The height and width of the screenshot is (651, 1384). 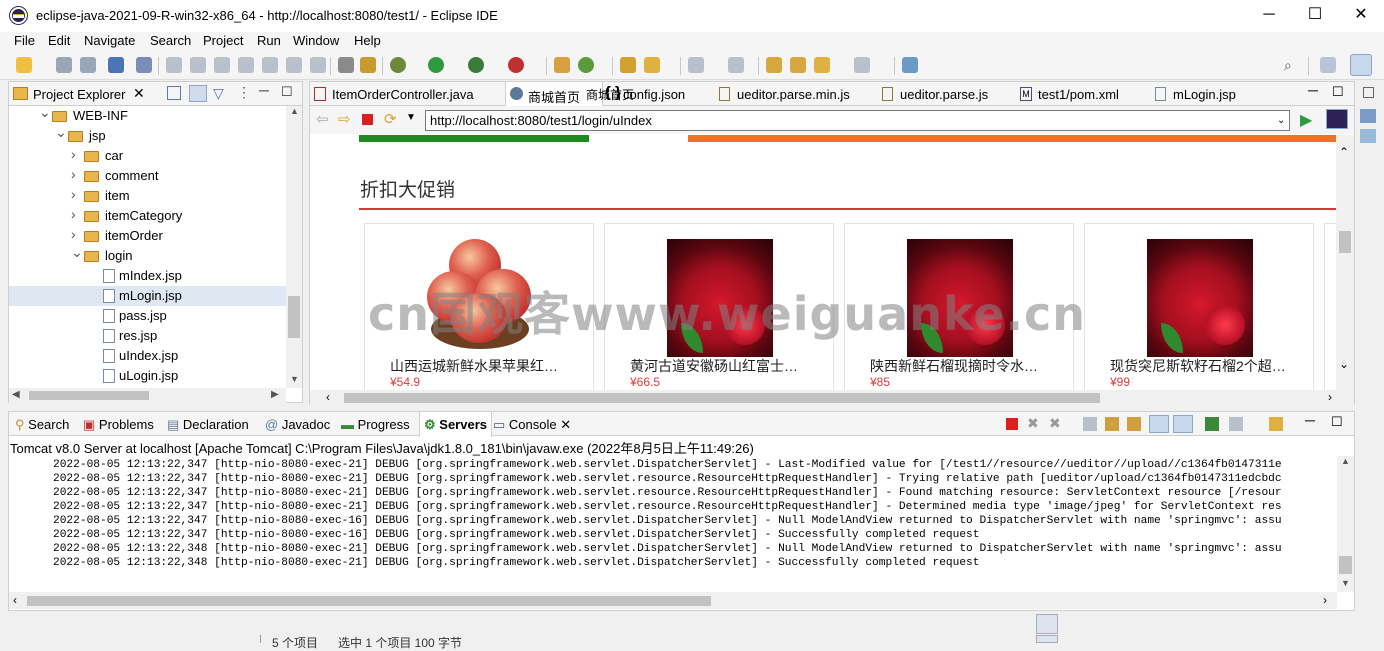 I want to click on tree-file-item: mIndex.jsp, so click(x=150, y=276).